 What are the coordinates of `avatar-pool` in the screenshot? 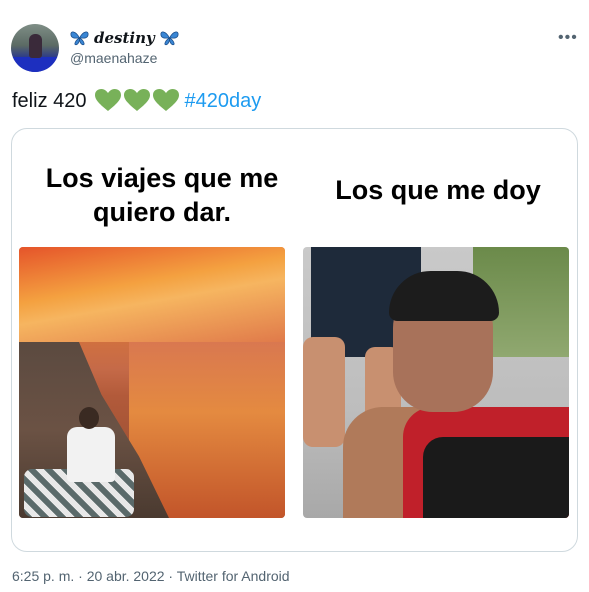 It's located at (35, 64).